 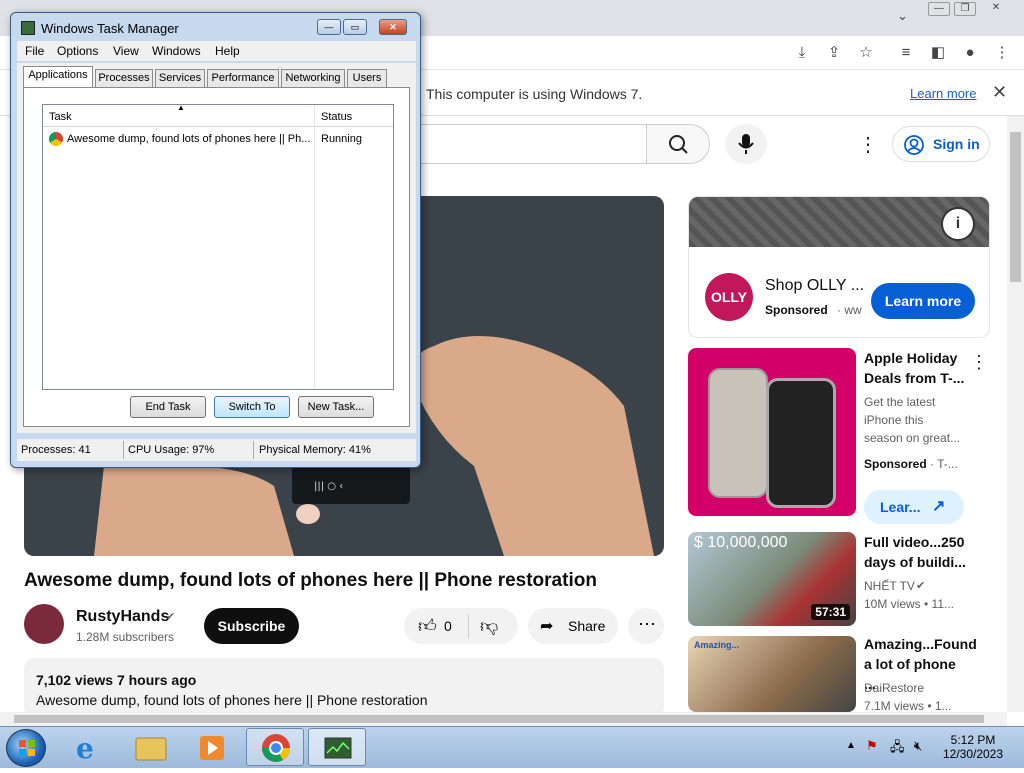 I want to click on internet-explorer-icon: e, so click(x=85, y=748).